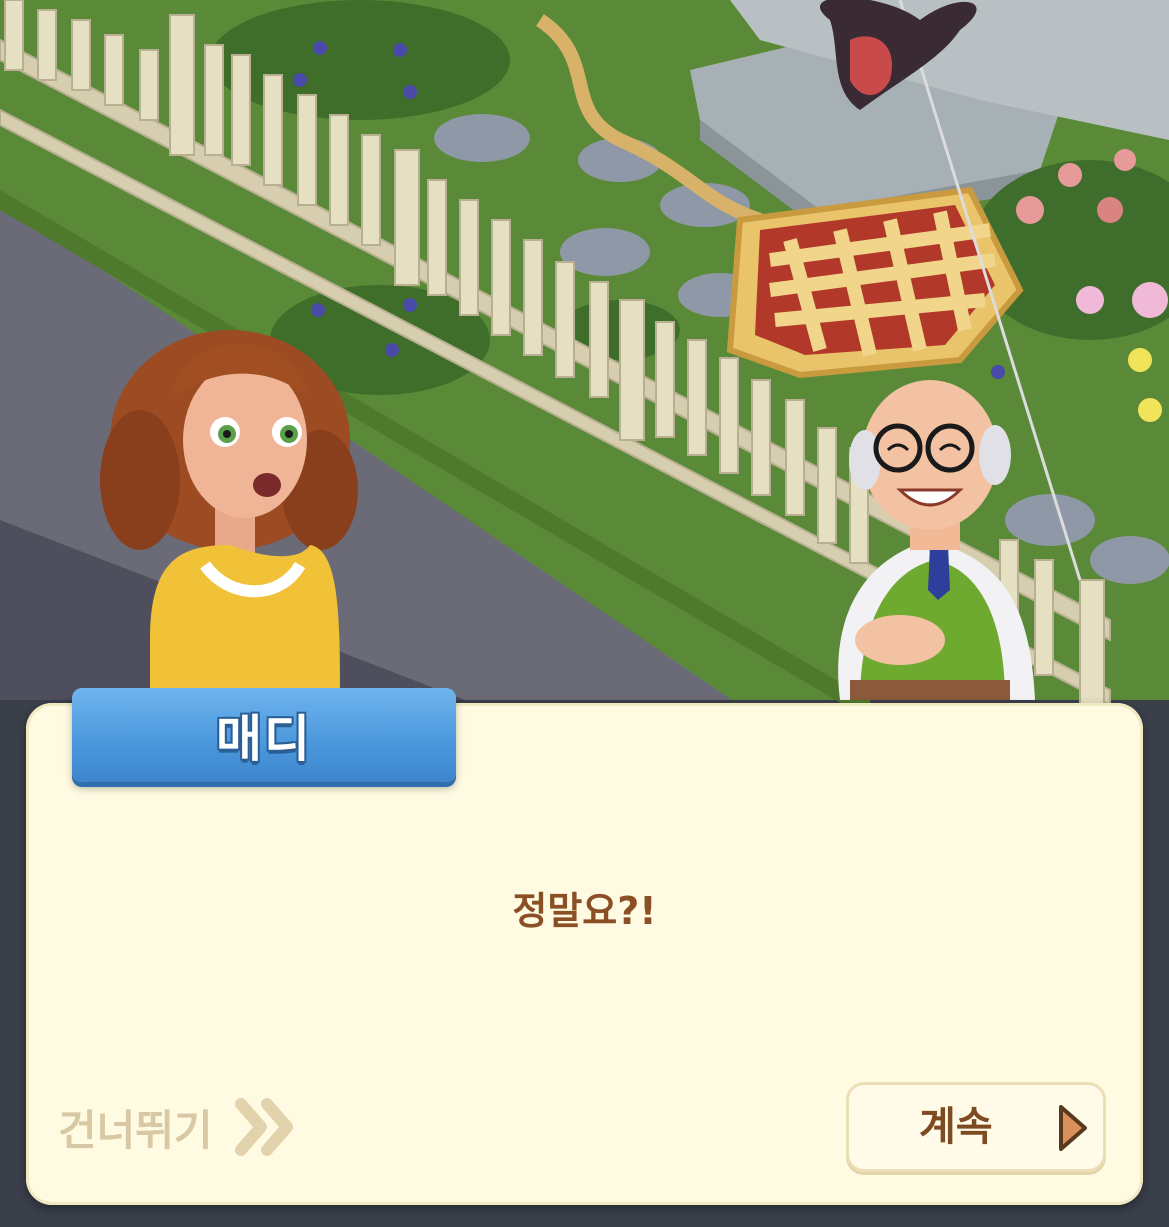  I want to click on play-arrow-icon, so click(1073, 1128).